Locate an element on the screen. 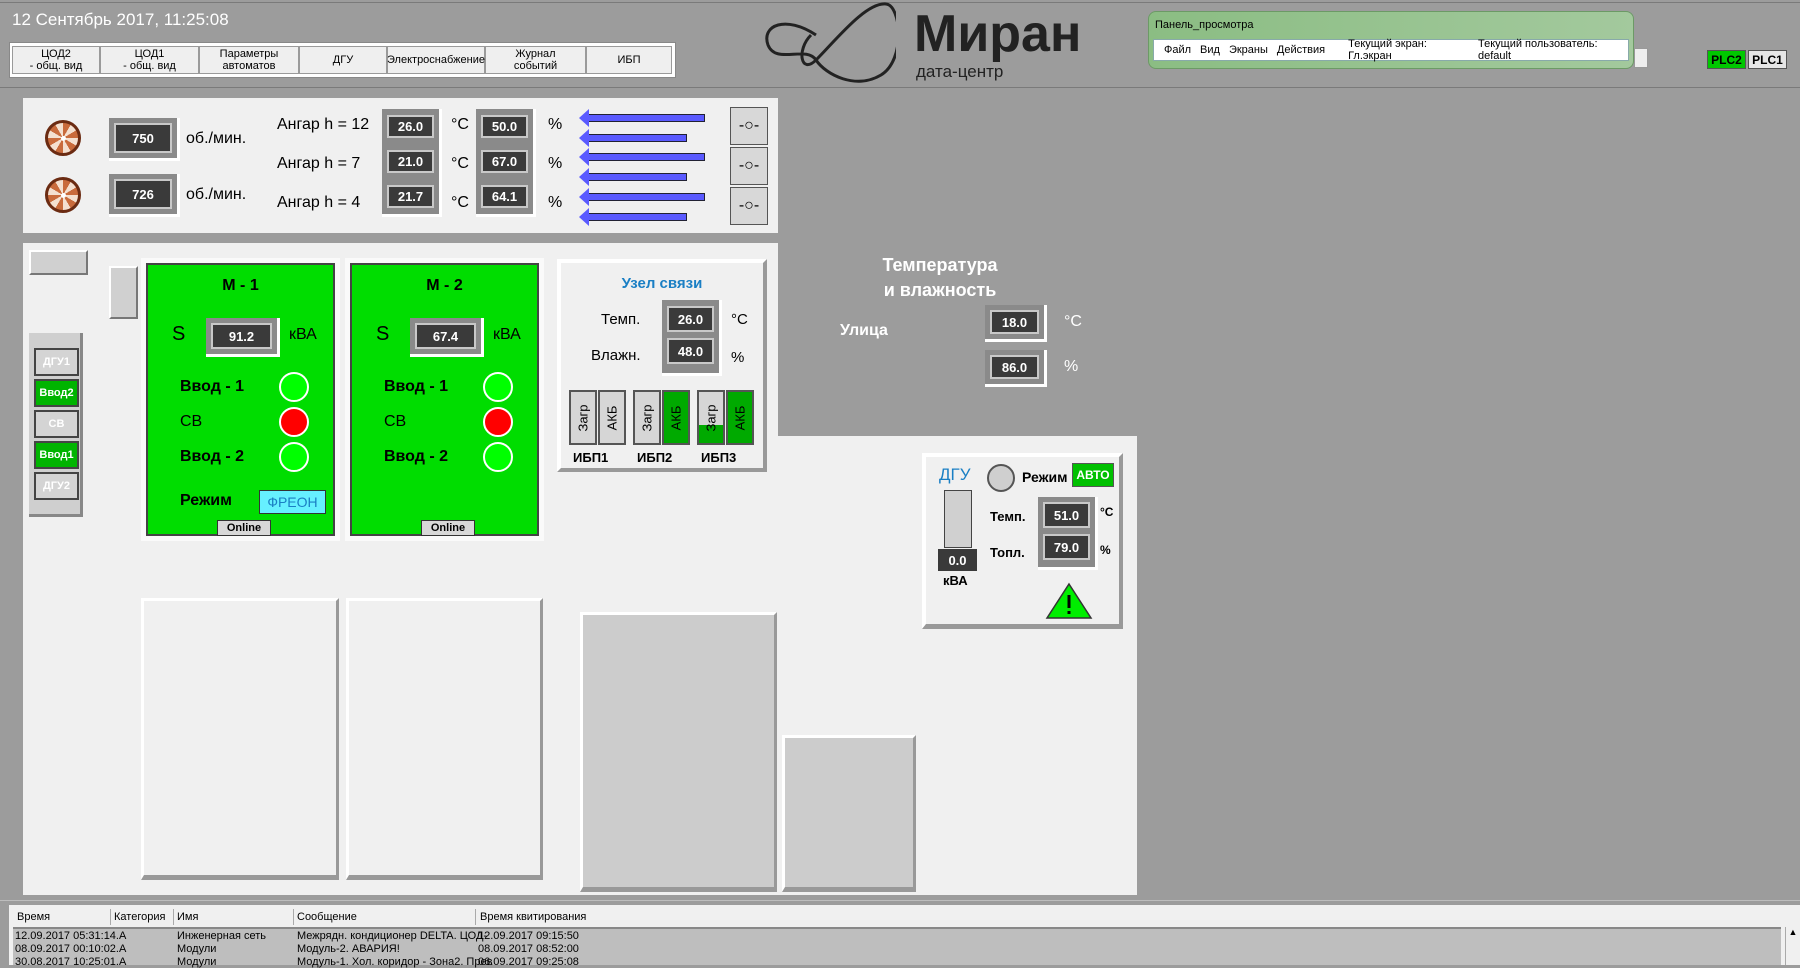  input2-label: Ввод - 2 is located at coordinates (212, 456).